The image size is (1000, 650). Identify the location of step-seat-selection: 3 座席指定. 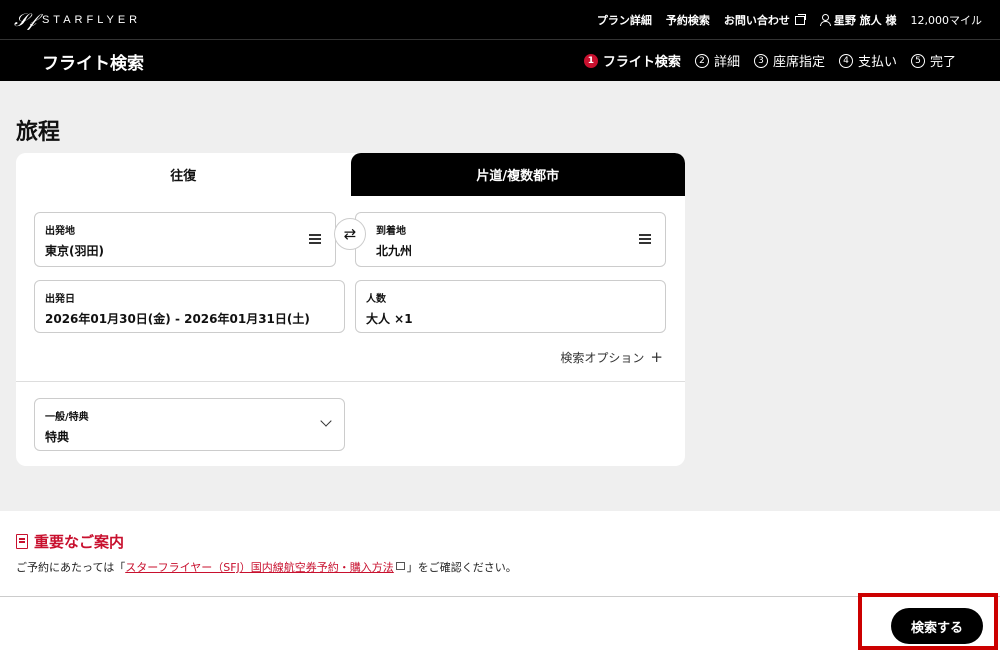
(789, 60).